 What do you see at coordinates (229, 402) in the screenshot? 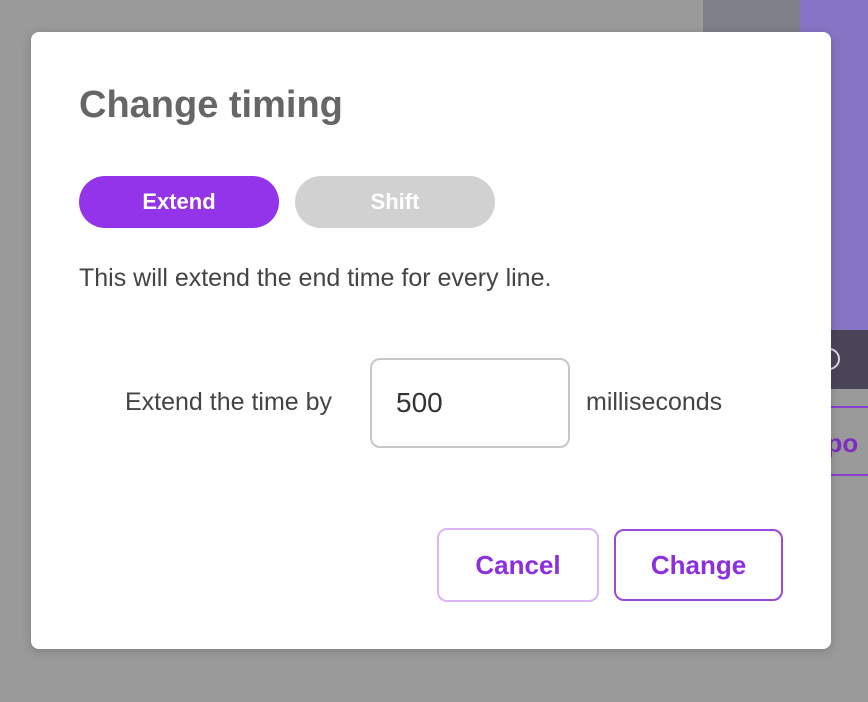
I see `extend-amount-label: Extend the time by` at bounding box center [229, 402].